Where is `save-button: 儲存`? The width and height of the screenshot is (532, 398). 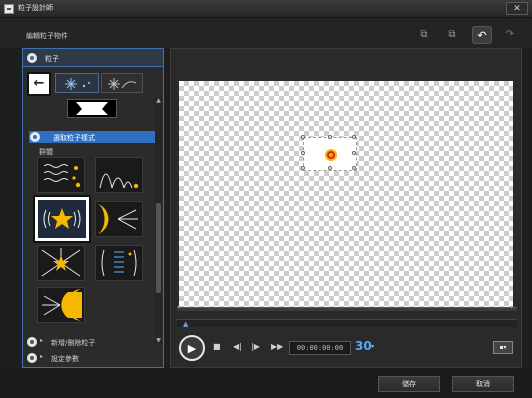 save-button: 儲存 is located at coordinates (409, 384).